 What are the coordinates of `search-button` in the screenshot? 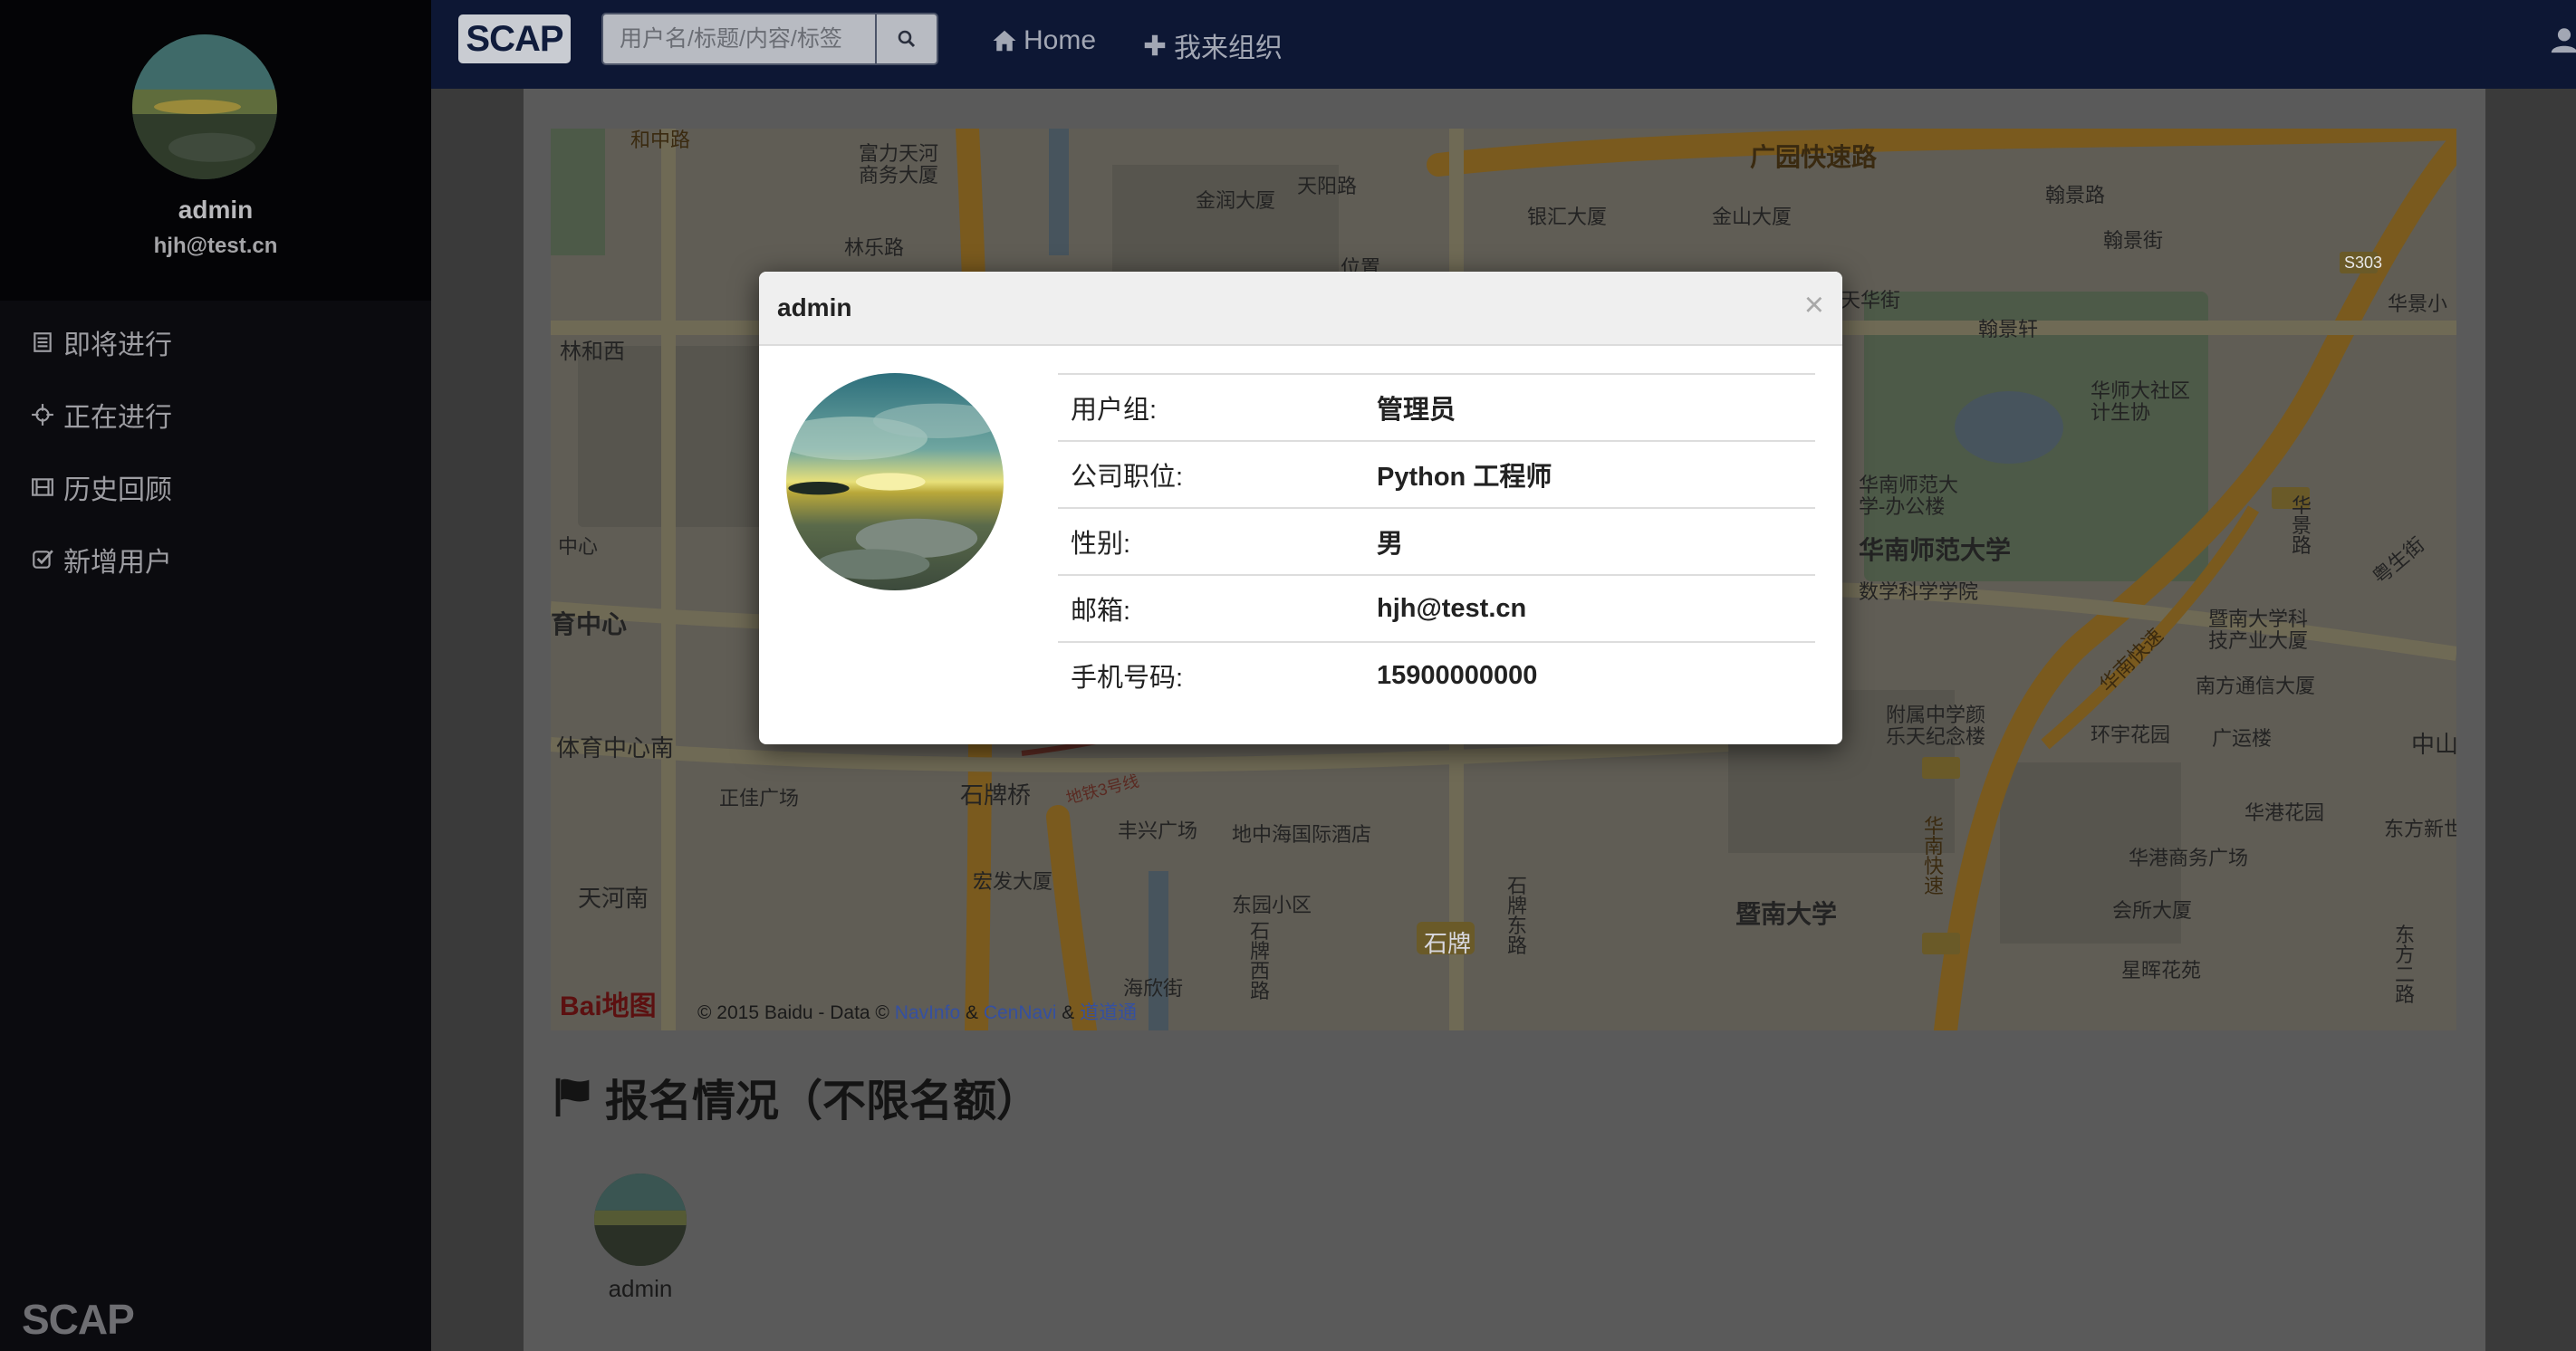 It's located at (907, 39).